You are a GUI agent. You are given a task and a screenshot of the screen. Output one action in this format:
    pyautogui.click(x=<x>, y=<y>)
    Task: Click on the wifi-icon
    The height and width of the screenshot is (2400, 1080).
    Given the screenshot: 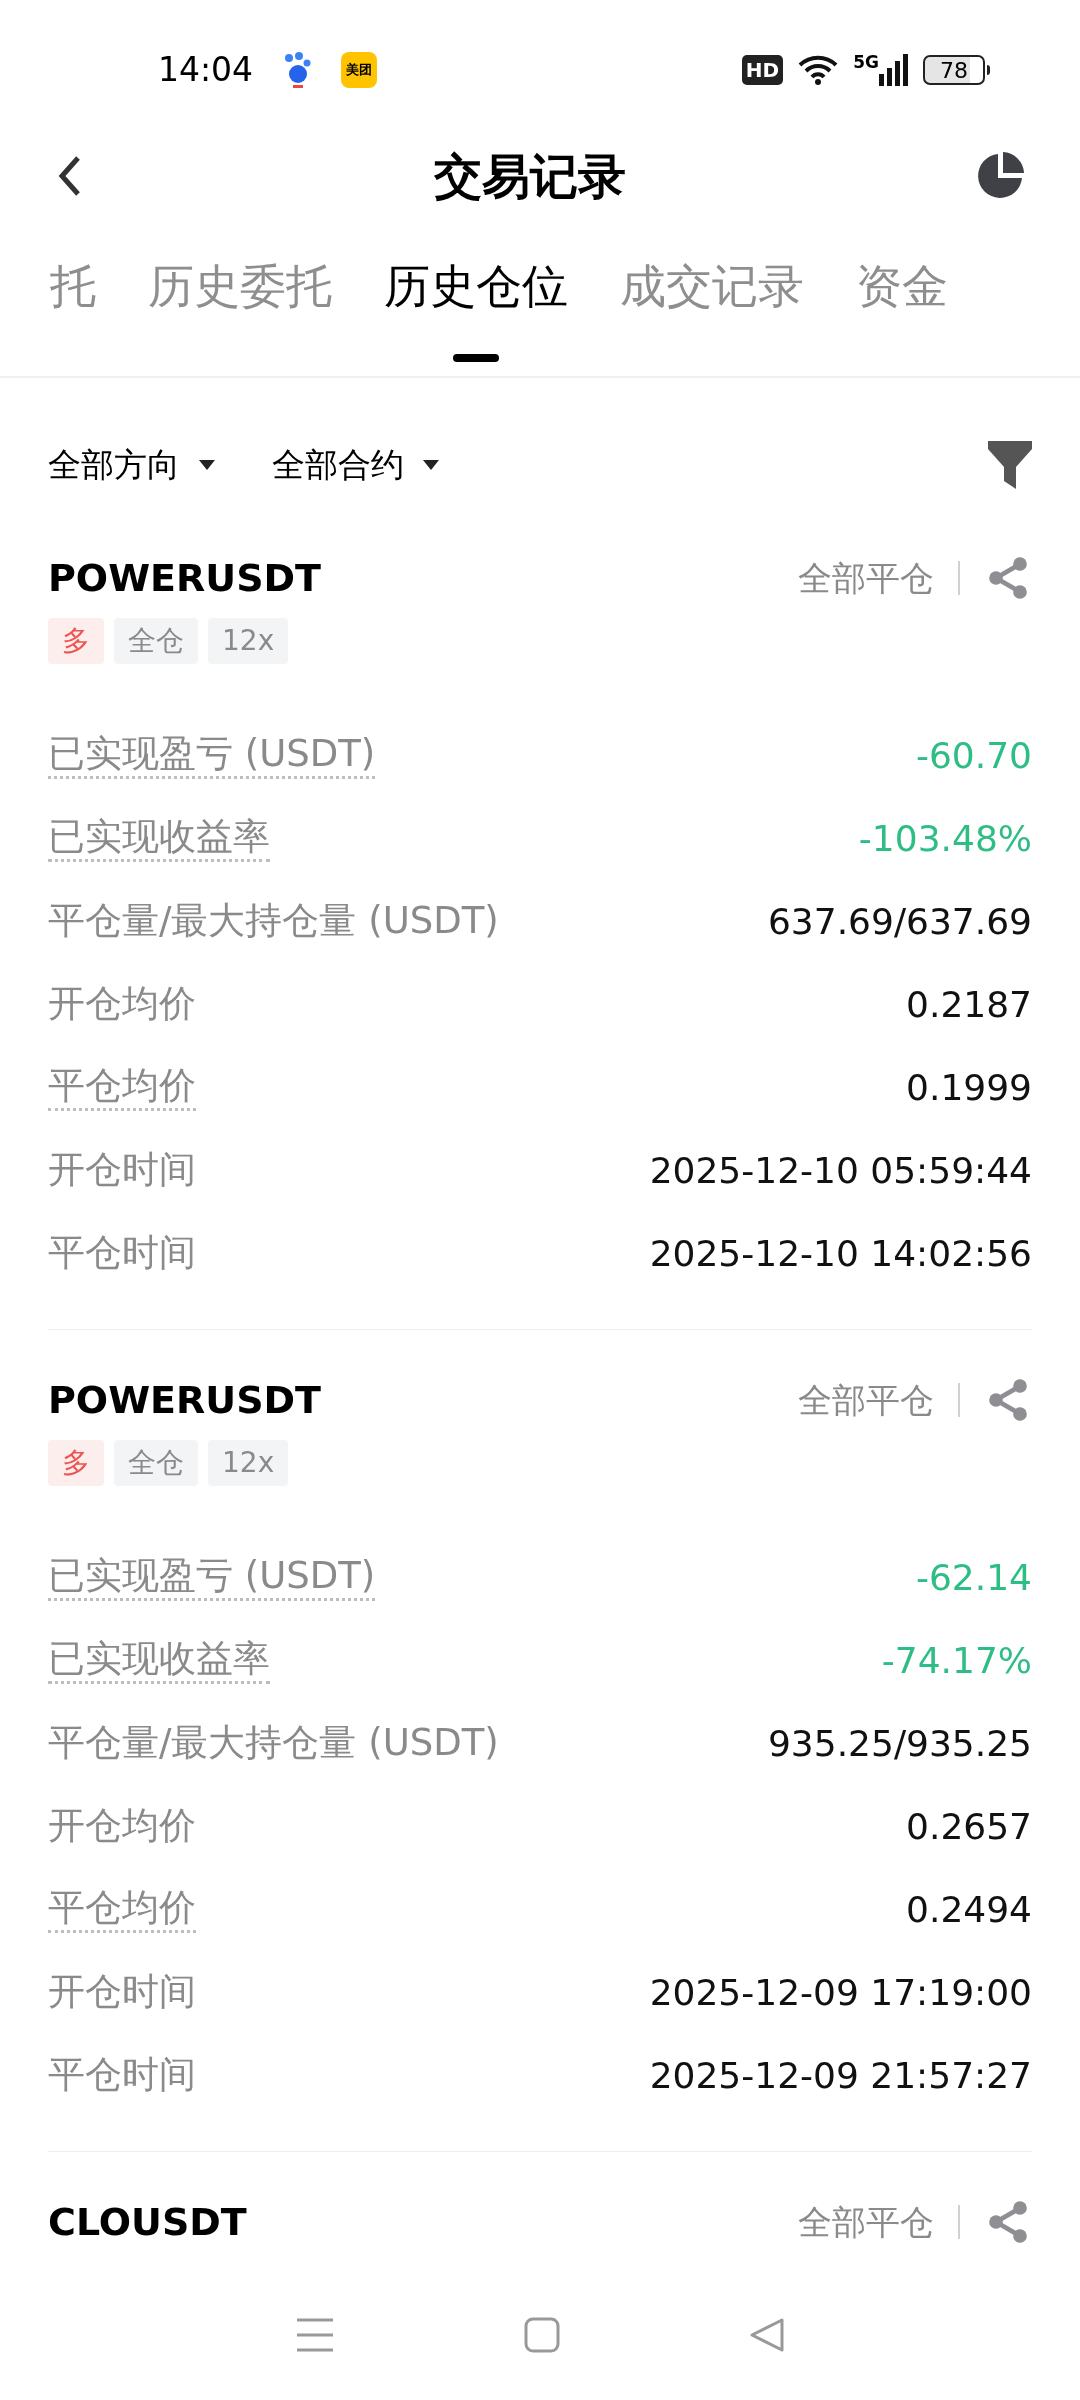 What is the action you would take?
    pyautogui.click(x=818, y=70)
    